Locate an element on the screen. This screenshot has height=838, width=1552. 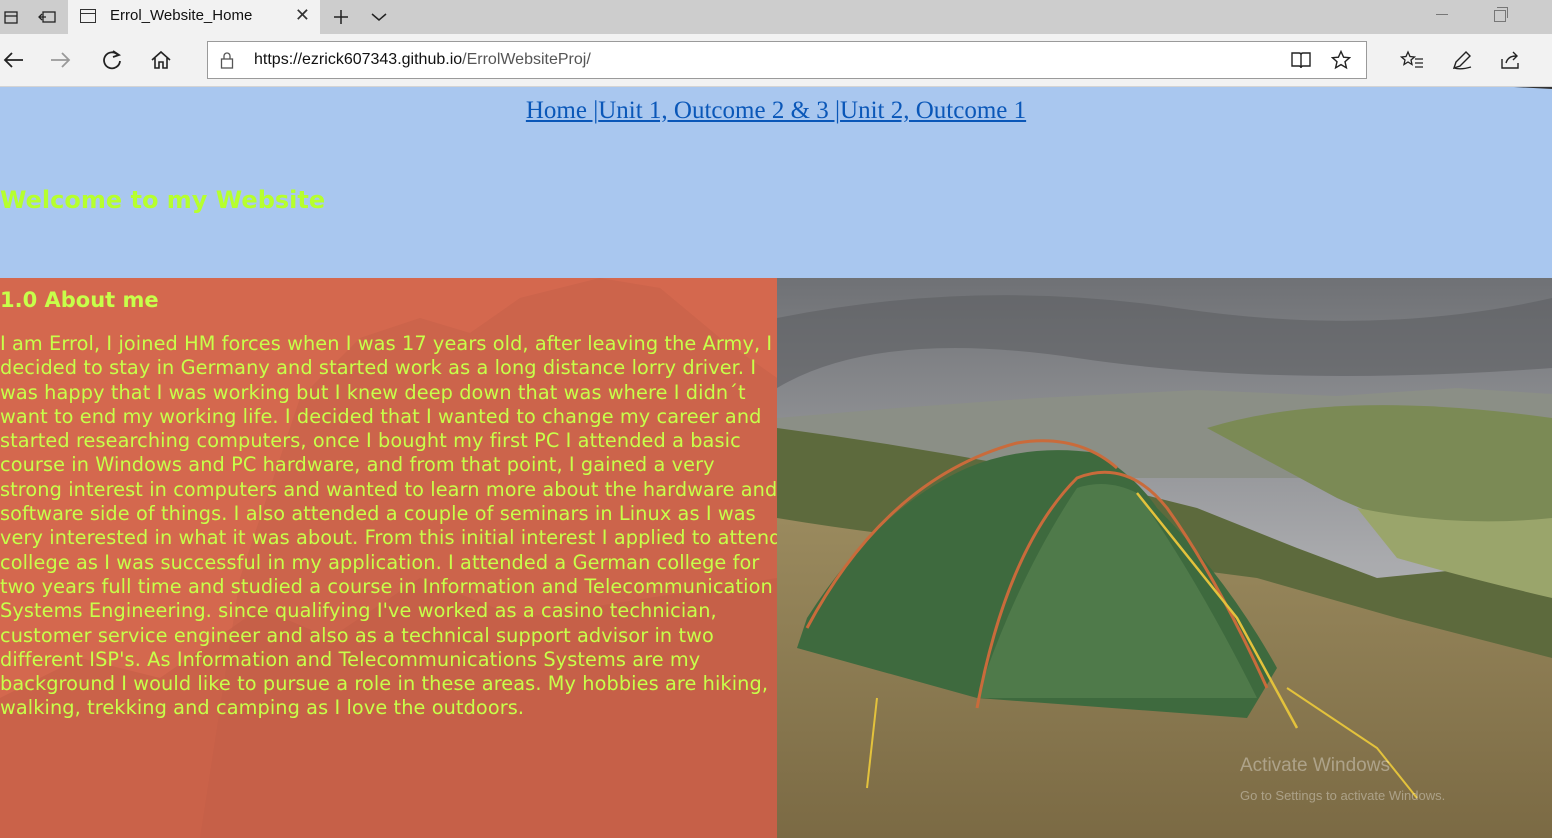
url-host: ezrick607343.github.io is located at coordinates (382, 59).